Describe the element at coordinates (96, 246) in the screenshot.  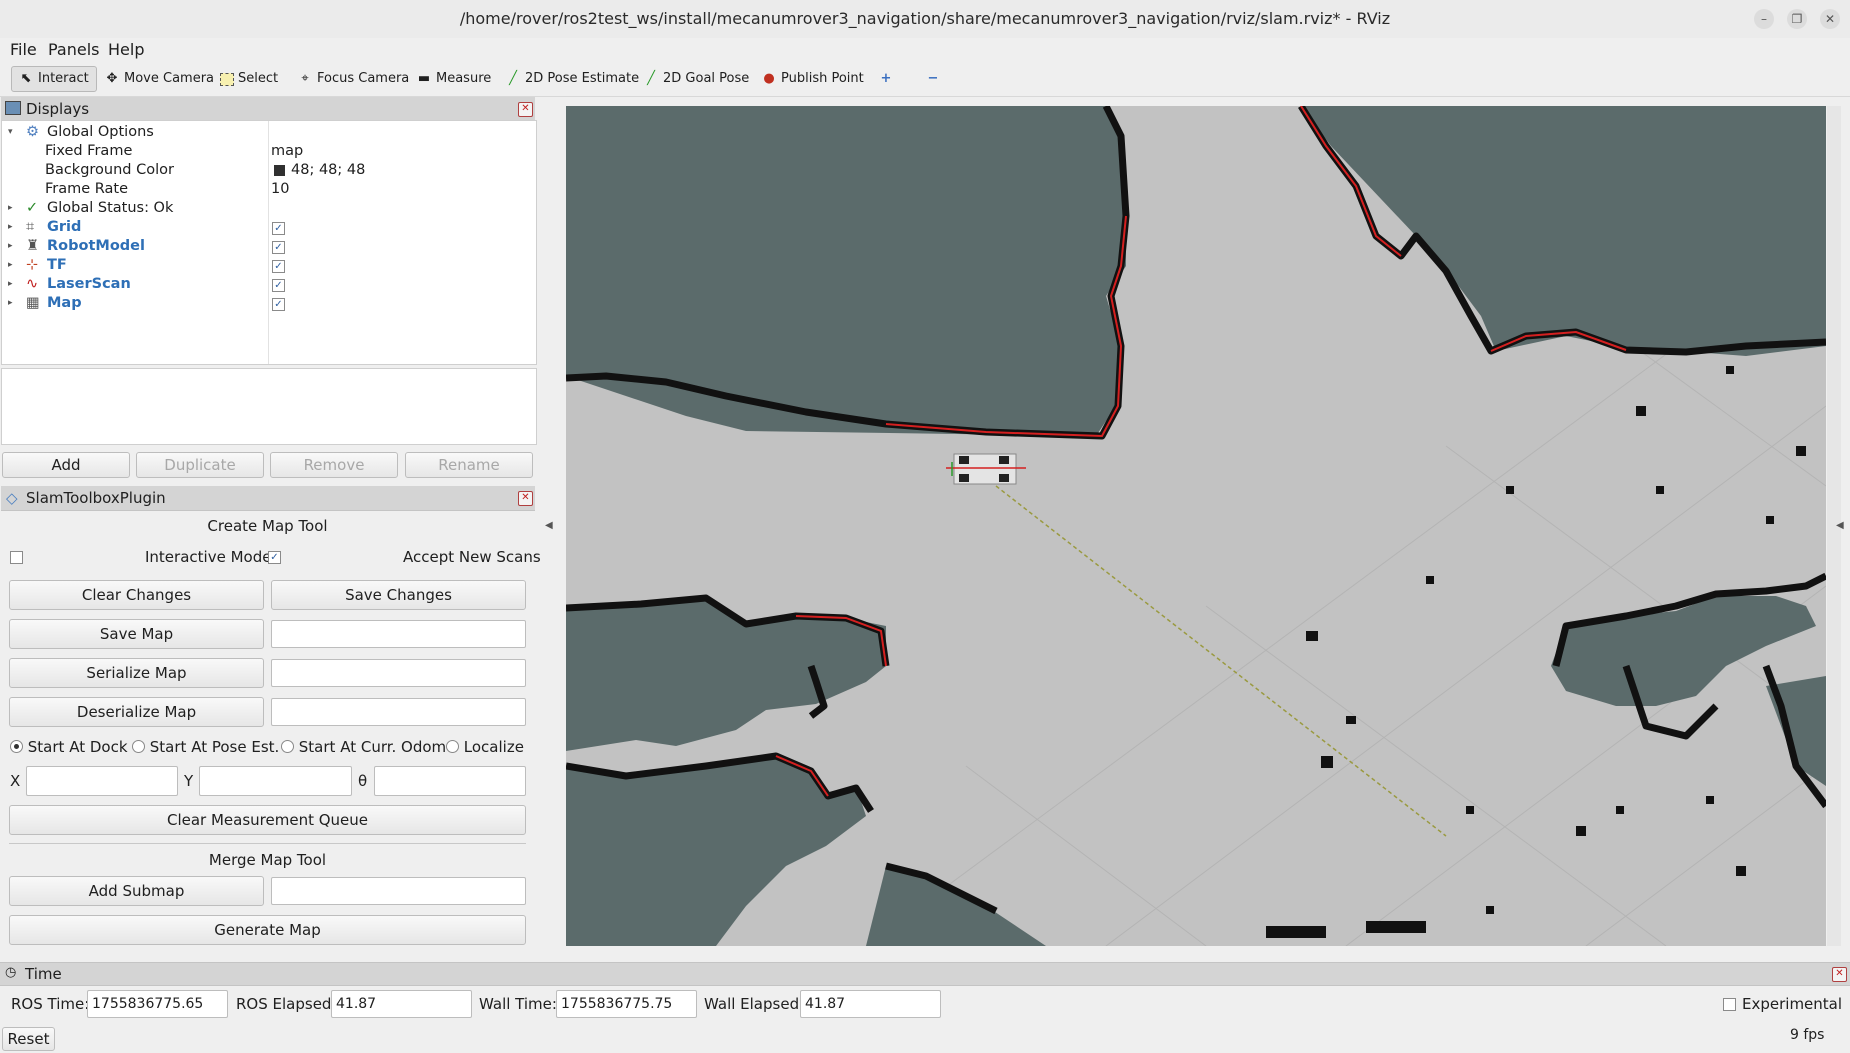
I see `tree-label: RobotModel` at that location.